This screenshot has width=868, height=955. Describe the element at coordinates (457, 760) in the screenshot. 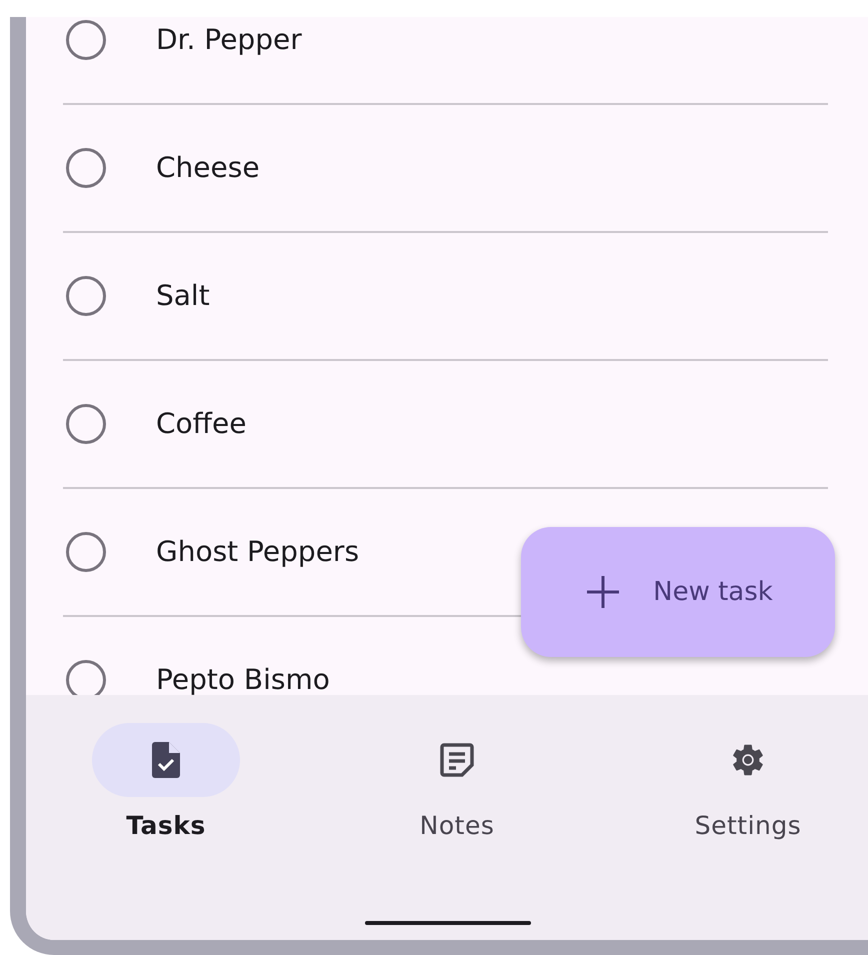

I see `note-icon` at that location.